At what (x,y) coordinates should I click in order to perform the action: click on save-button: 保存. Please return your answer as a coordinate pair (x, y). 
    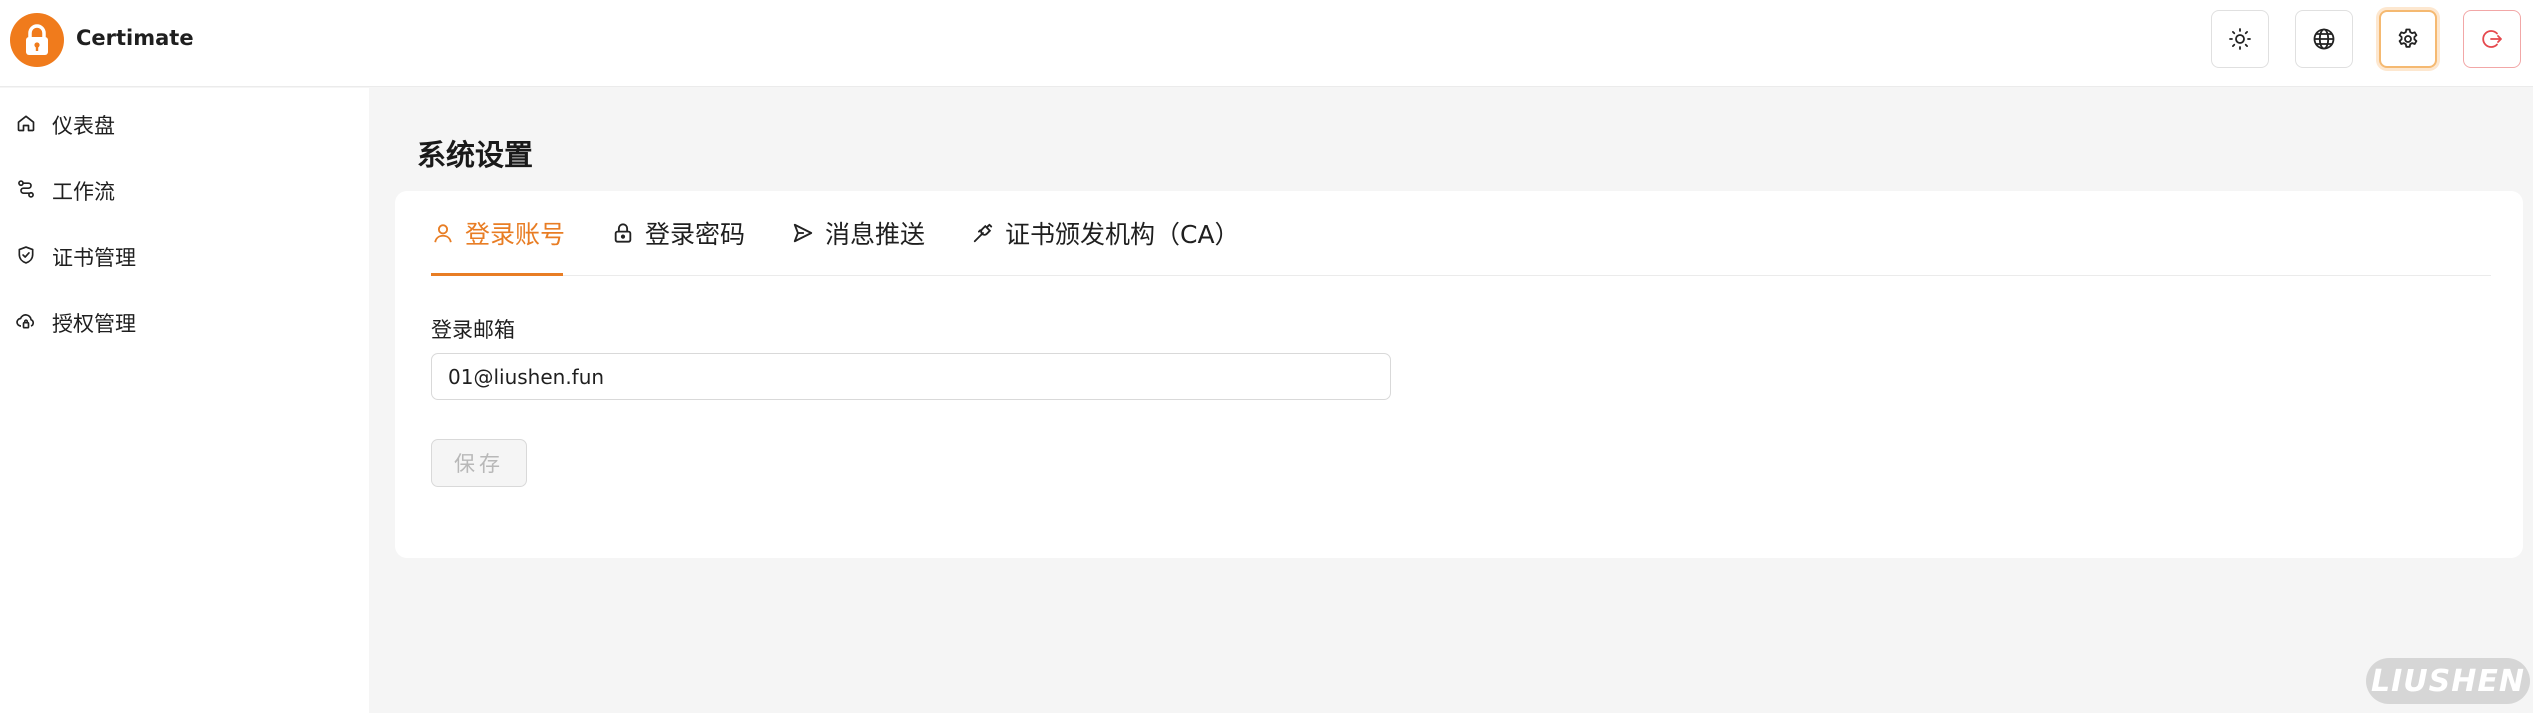
    Looking at the image, I should click on (479, 463).